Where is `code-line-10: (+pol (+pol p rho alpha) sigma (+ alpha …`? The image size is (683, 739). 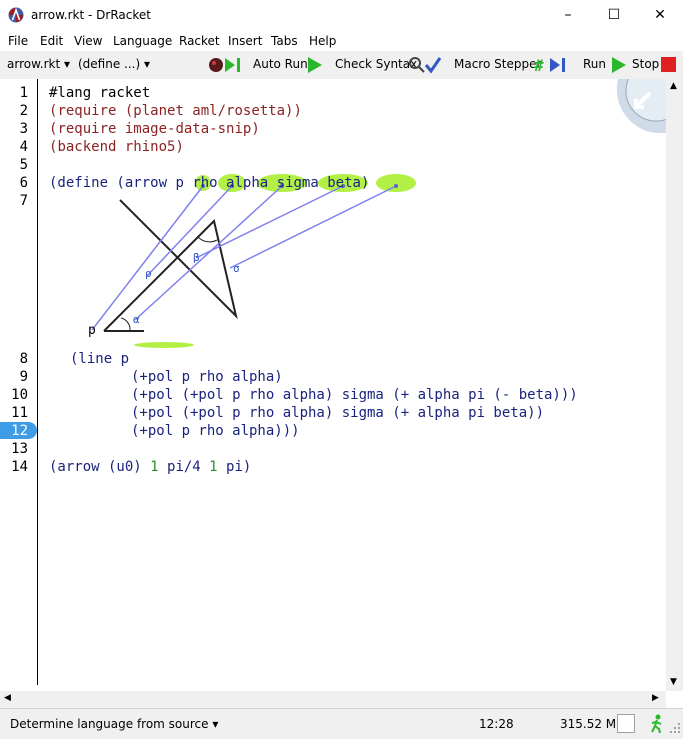
code-line-10: (+pol (+pol p rho alpha) sigma (+ alpha … is located at coordinates (354, 395).